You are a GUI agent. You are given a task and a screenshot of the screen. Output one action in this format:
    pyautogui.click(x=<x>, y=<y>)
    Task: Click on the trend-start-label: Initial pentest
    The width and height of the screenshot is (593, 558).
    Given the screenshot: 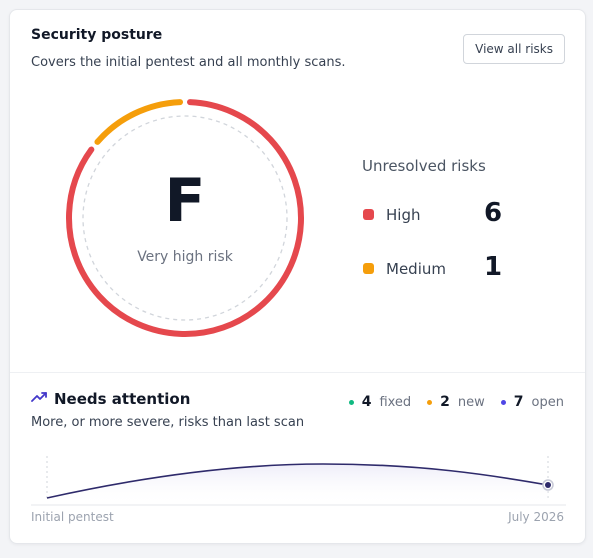 What is the action you would take?
    pyautogui.click(x=72, y=517)
    